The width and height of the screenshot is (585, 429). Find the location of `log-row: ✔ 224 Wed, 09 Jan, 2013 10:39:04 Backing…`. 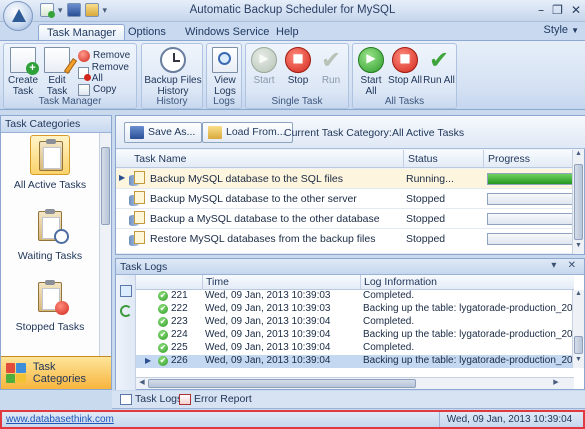

log-row: ✔ 224 Wed, 09 Jan, 2013 10:39:04 Backing… is located at coordinates (355, 335).